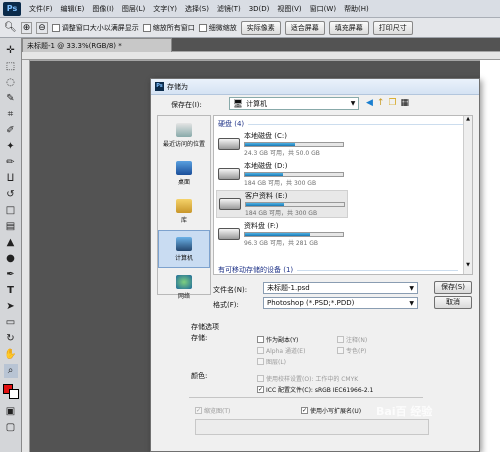 The image size is (500, 452). What do you see at coordinates (42, 27) in the screenshot?
I see `zoom-out-icon: ⊖` at bounding box center [42, 27].